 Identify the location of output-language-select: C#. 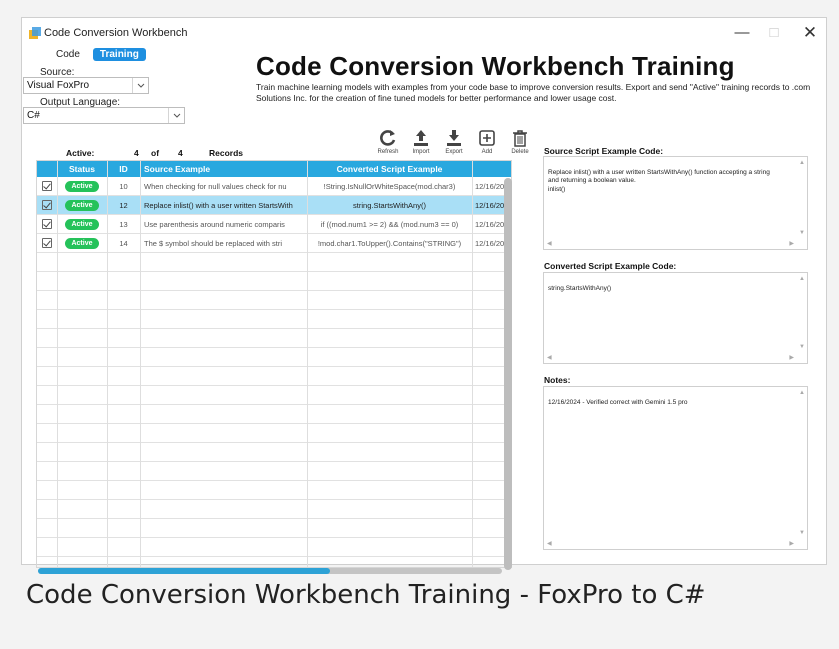
(104, 115).